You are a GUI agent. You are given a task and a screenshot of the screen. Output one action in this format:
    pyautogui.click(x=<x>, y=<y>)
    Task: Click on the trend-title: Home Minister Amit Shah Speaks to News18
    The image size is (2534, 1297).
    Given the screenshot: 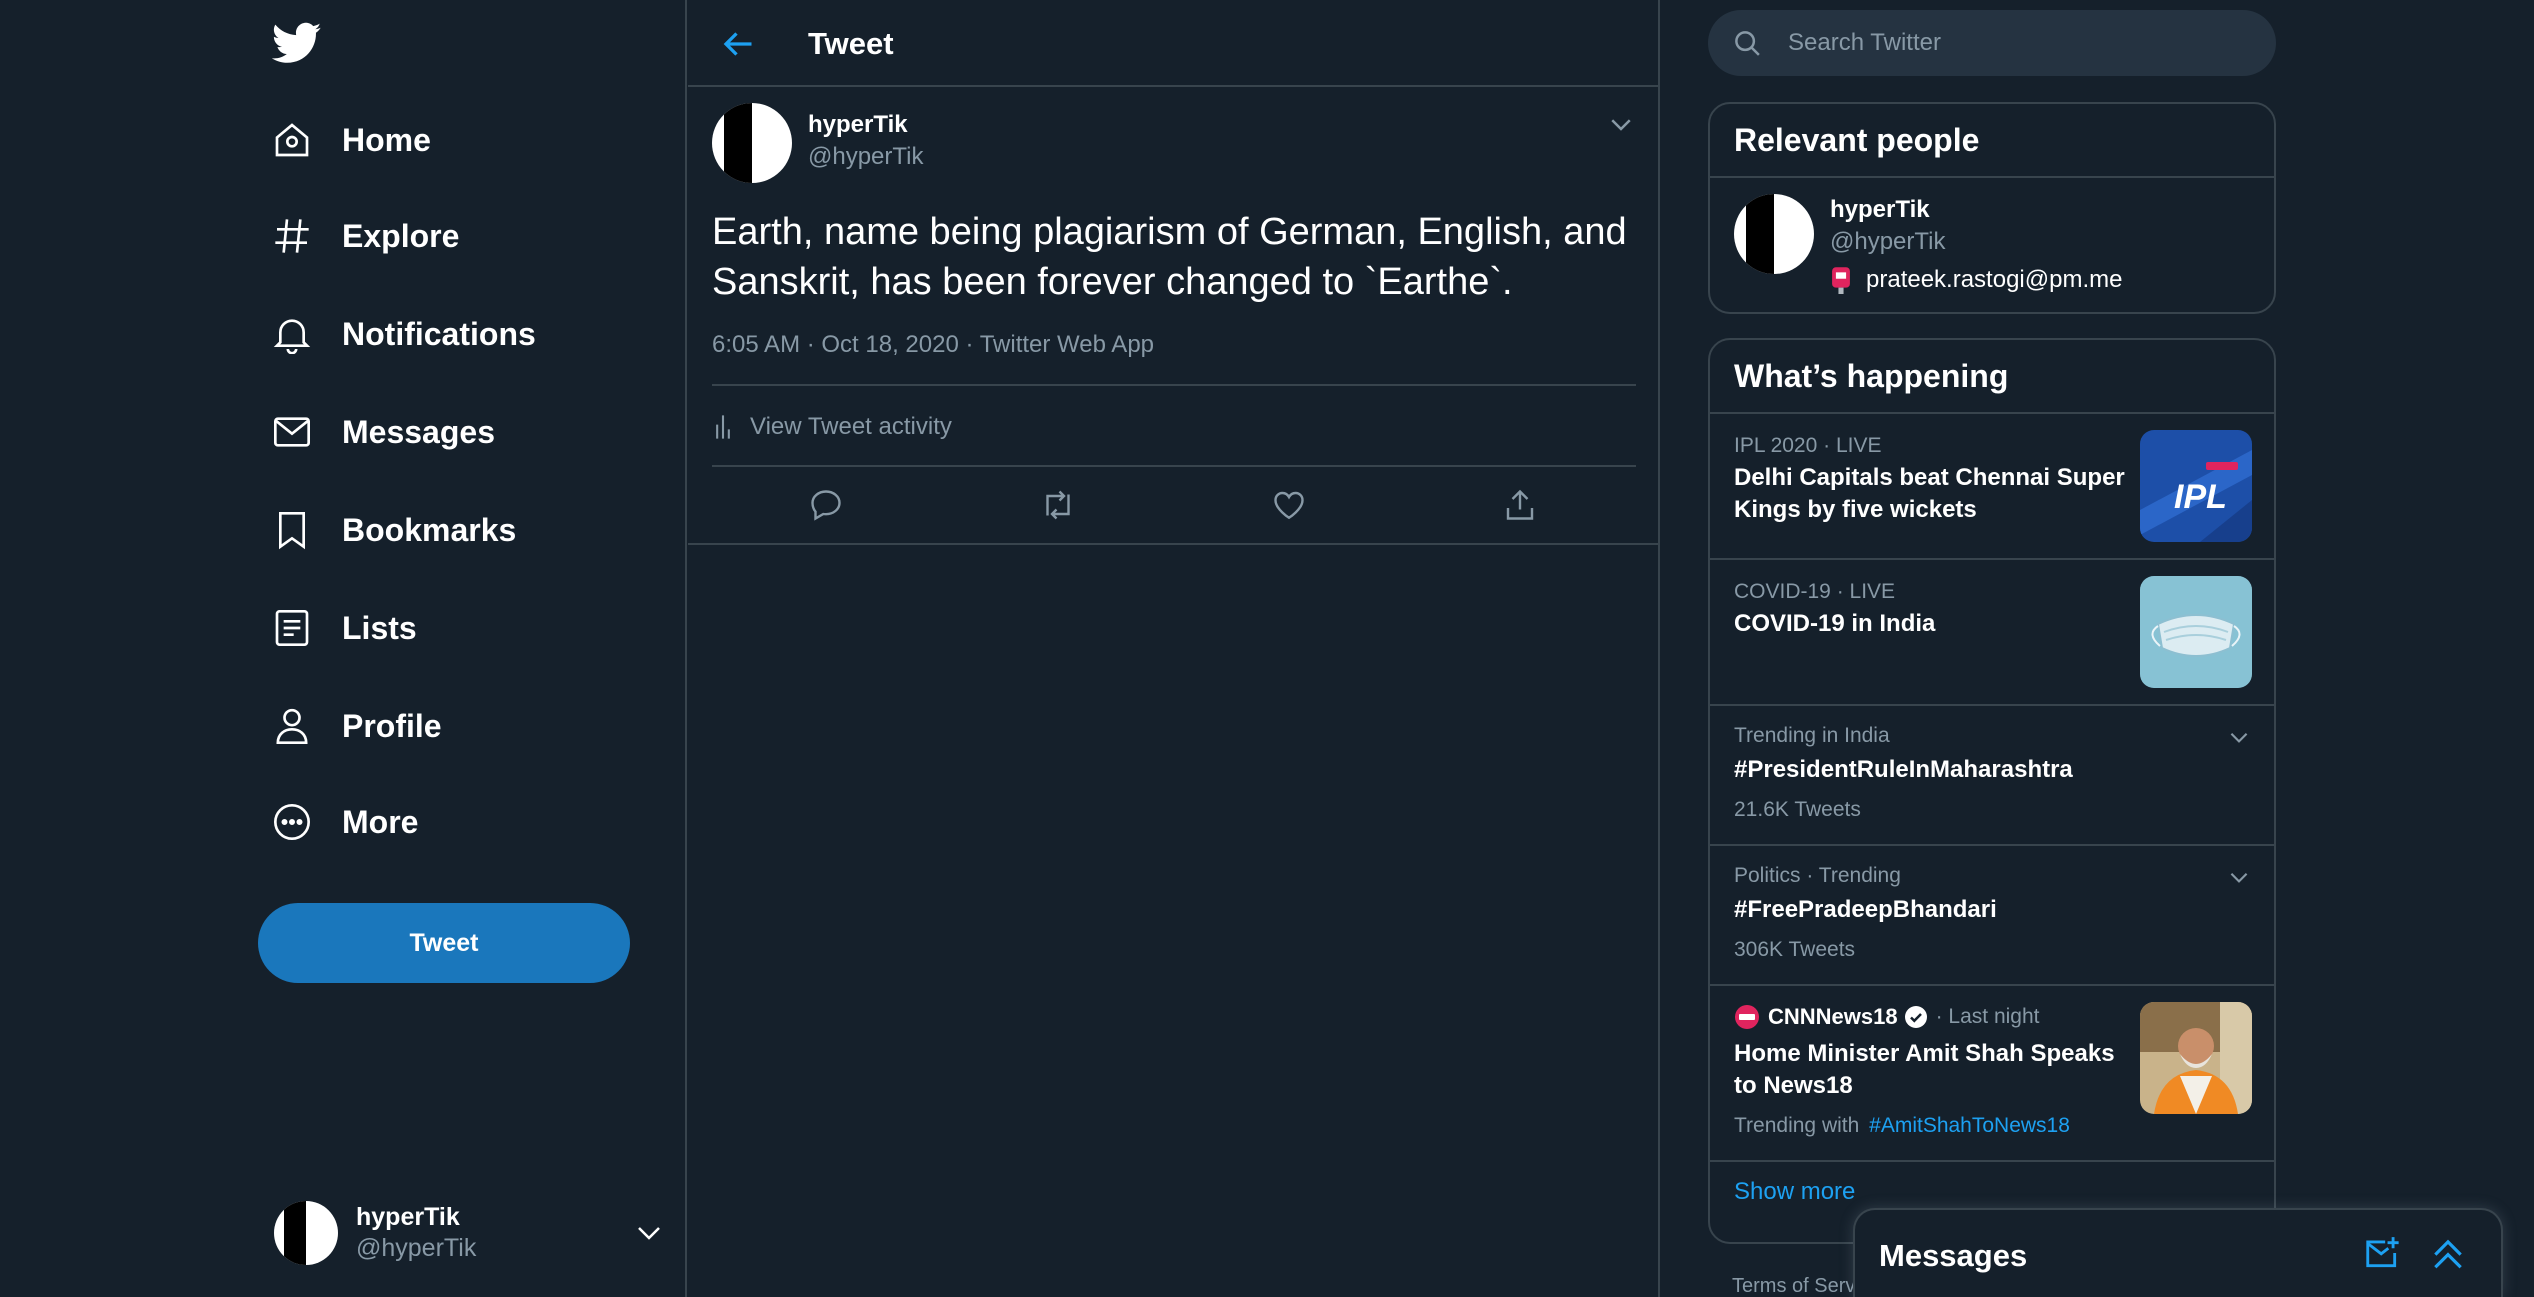 What is the action you would take?
    pyautogui.click(x=1924, y=1069)
    